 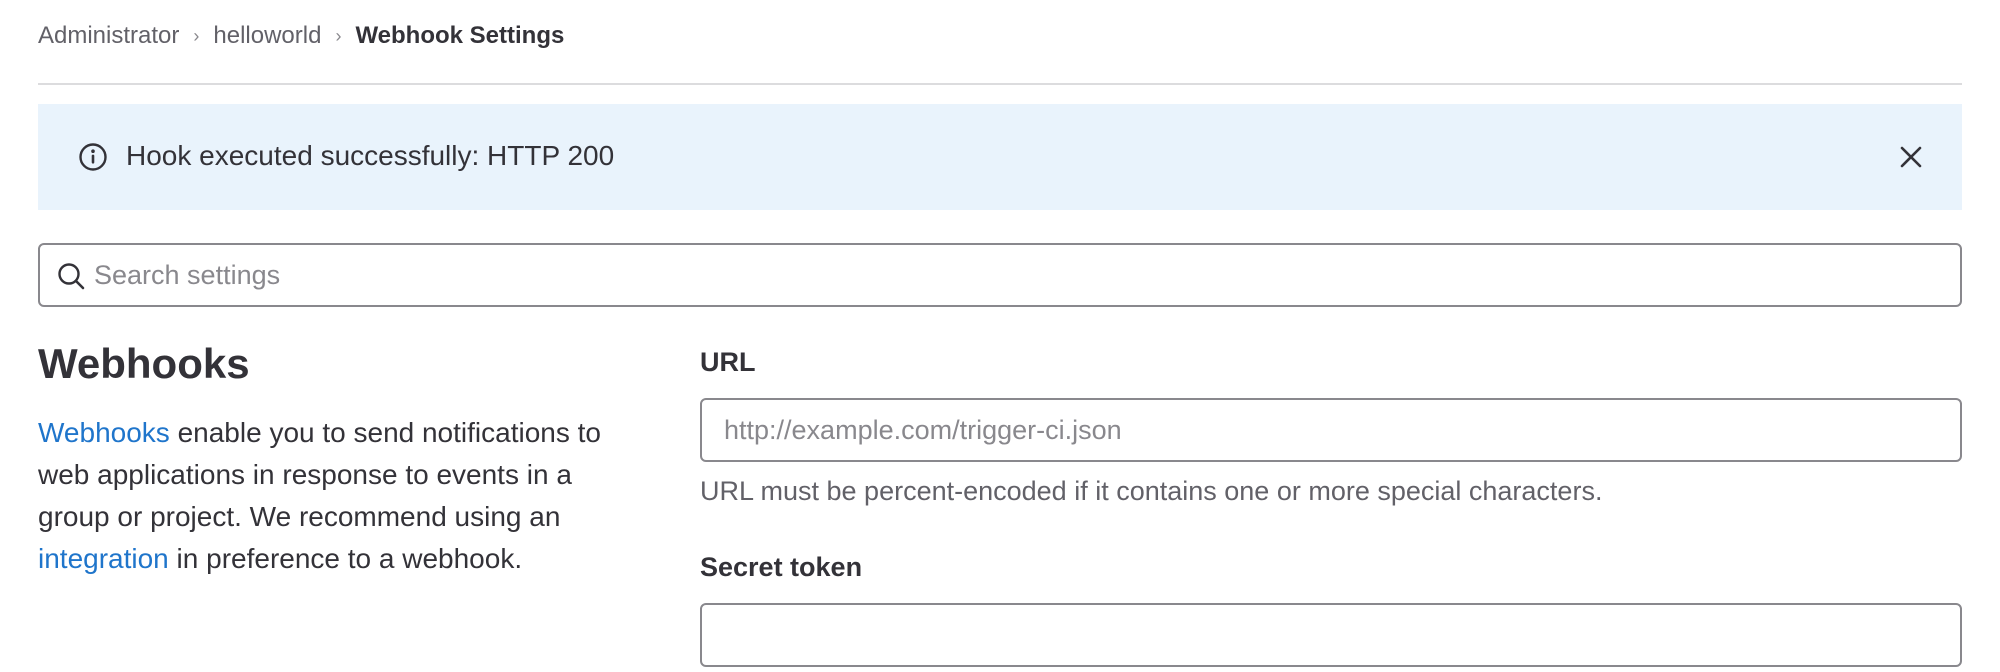 What do you see at coordinates (1000, 84) in the screenshot?
I see `header-divider` at bounding box center [1000, 84].